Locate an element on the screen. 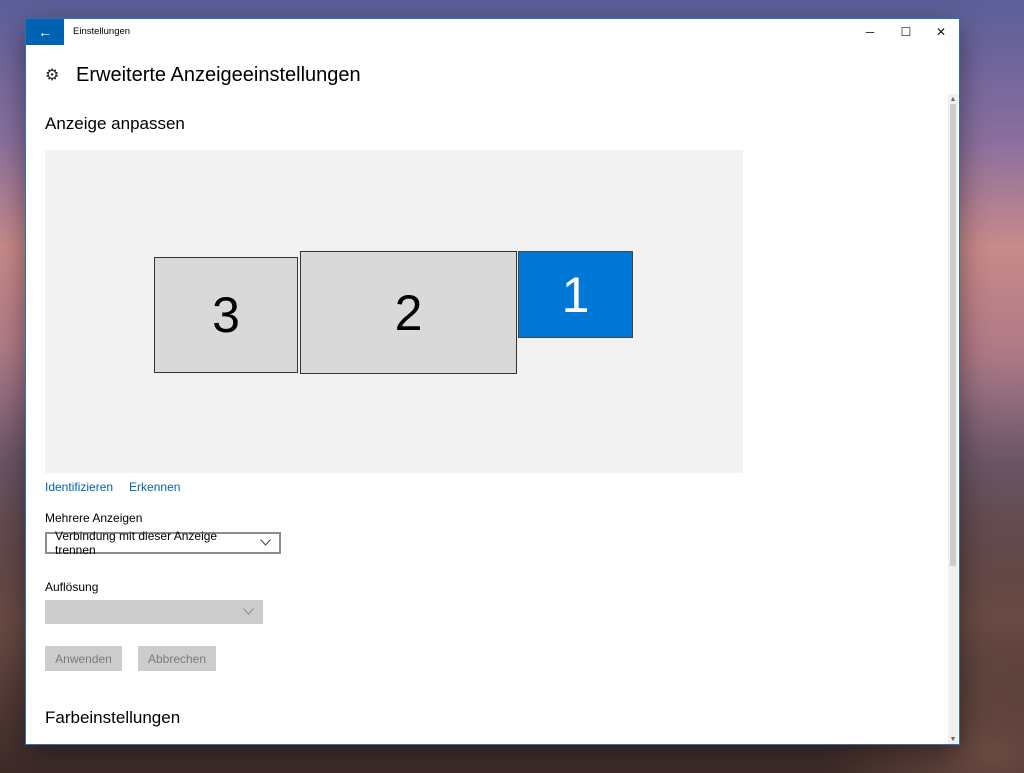 Image resolution: width=1024 pixels, height=773 pixels. dropdown-value: Verbindung mit dieser Anzeige trennen is located at coordinates (136, 543).